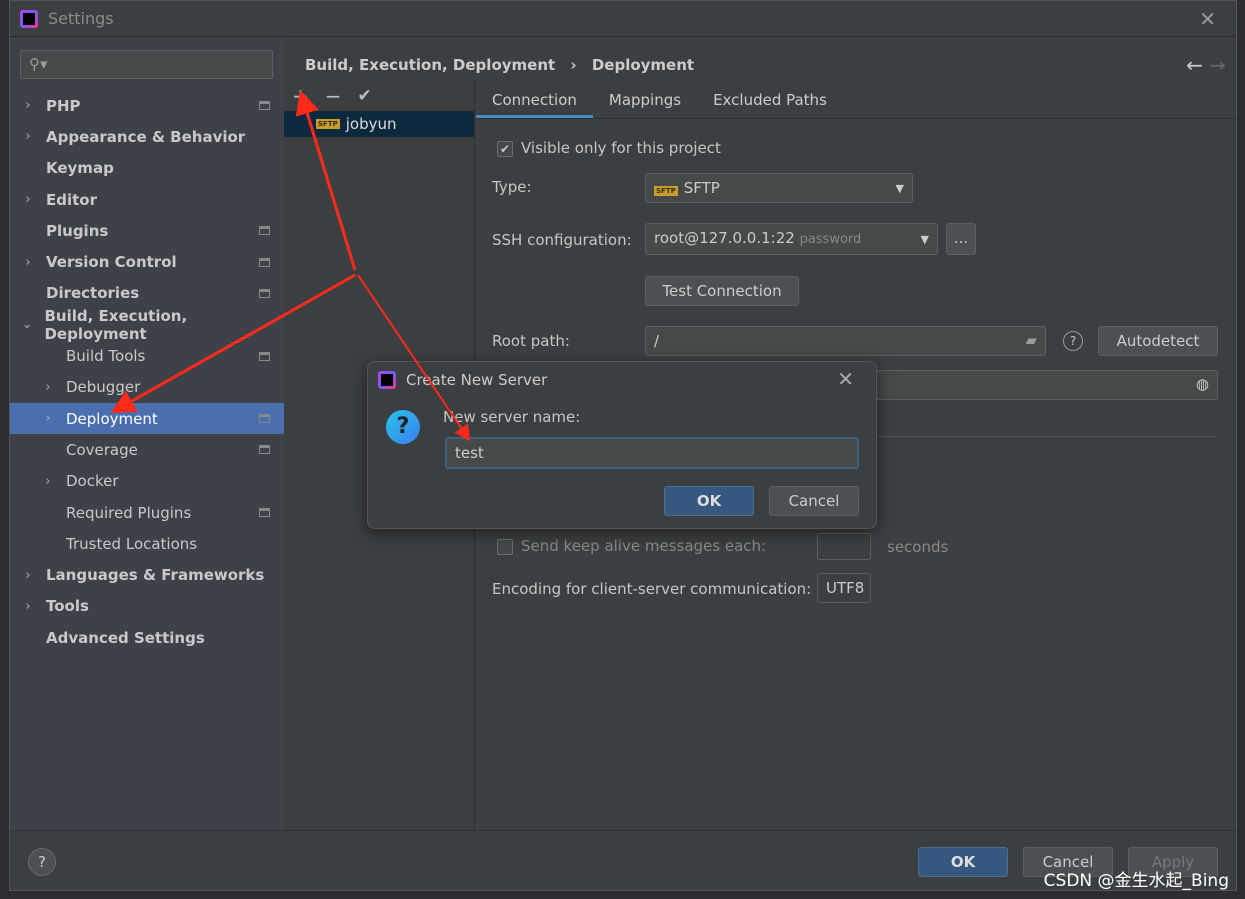 The image size is (1245, 899). I want to click on type-select: SFTP SFTP ▼, so click(779, 188).